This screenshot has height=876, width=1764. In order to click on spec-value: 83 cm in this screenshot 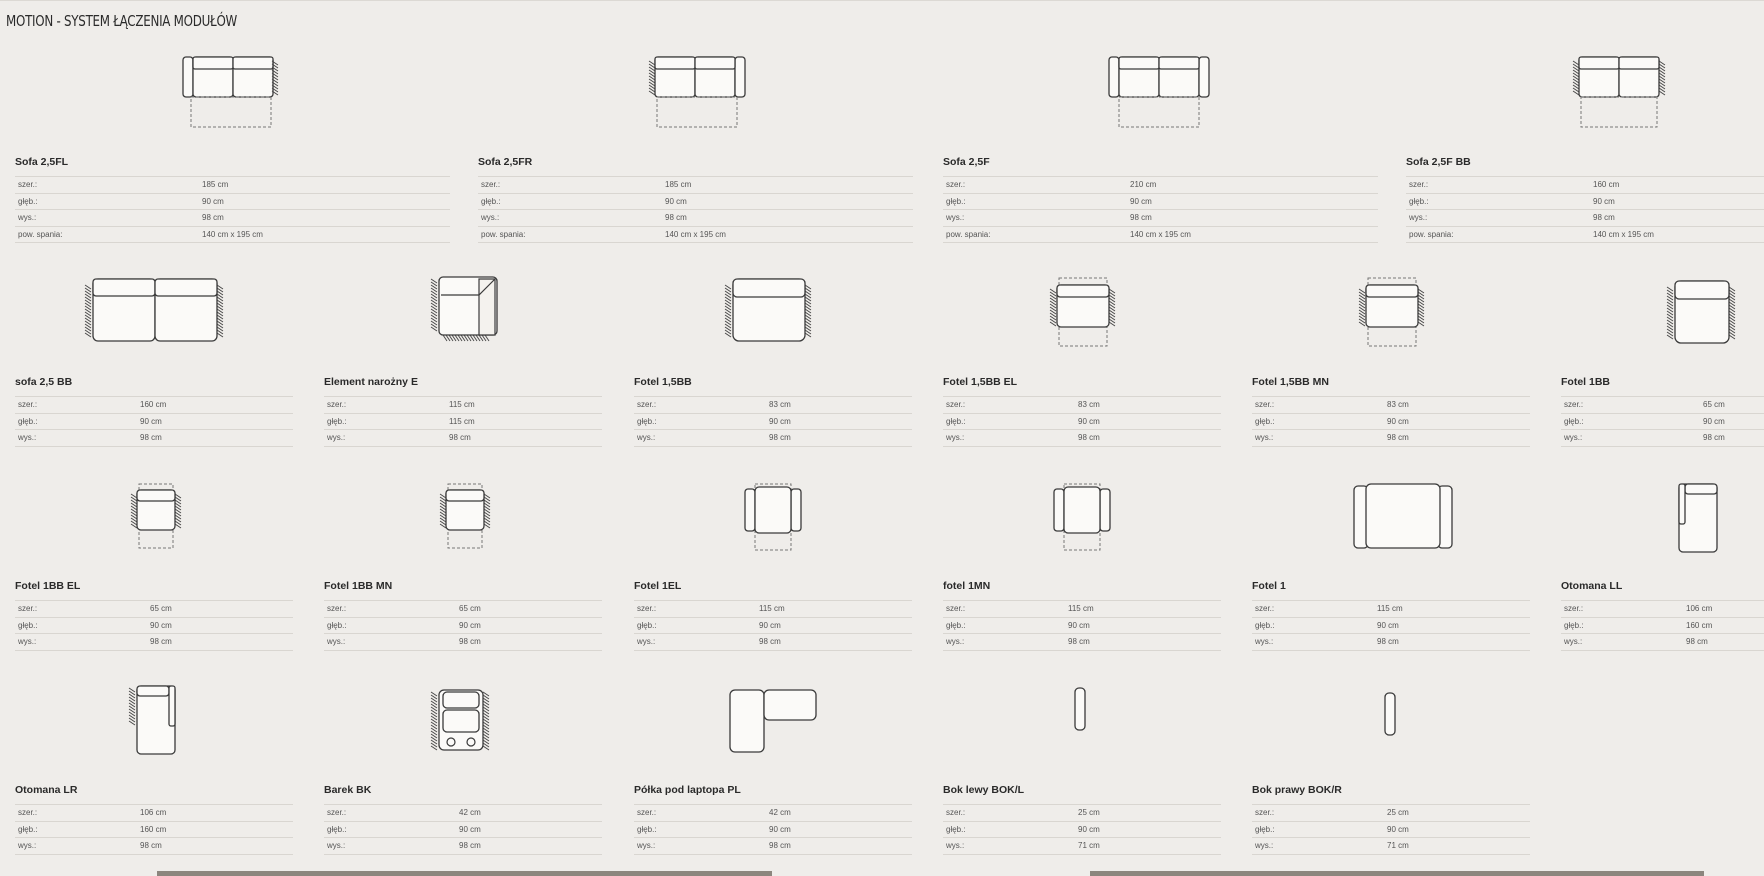, I will do `click(1089, 404)`.